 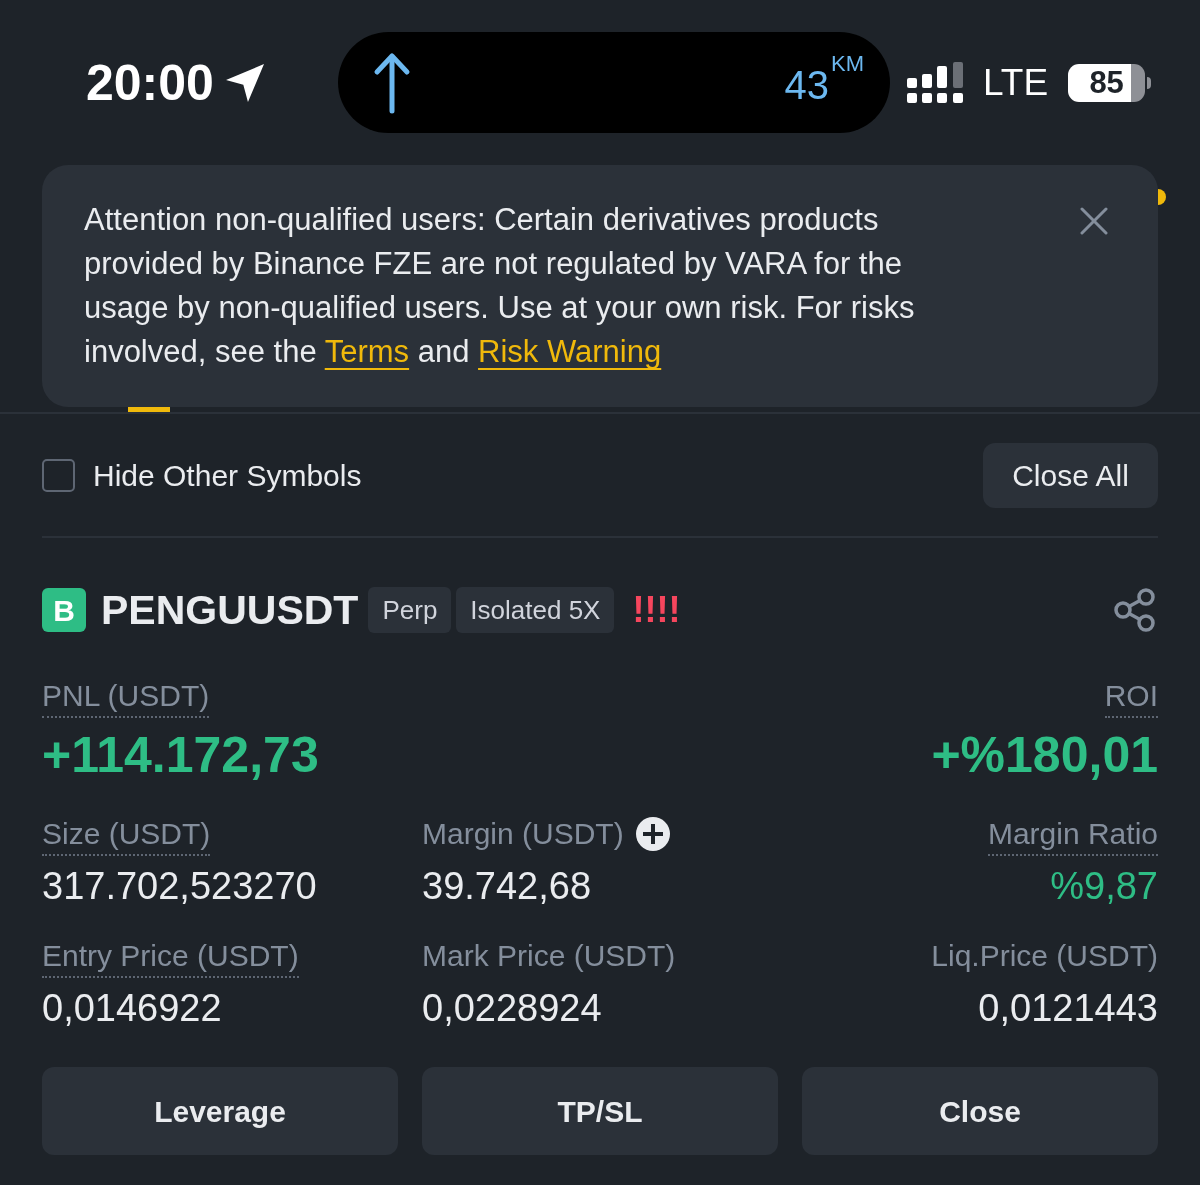 I want to click on field-value: 39.742,68, so click(x=507, y=886).